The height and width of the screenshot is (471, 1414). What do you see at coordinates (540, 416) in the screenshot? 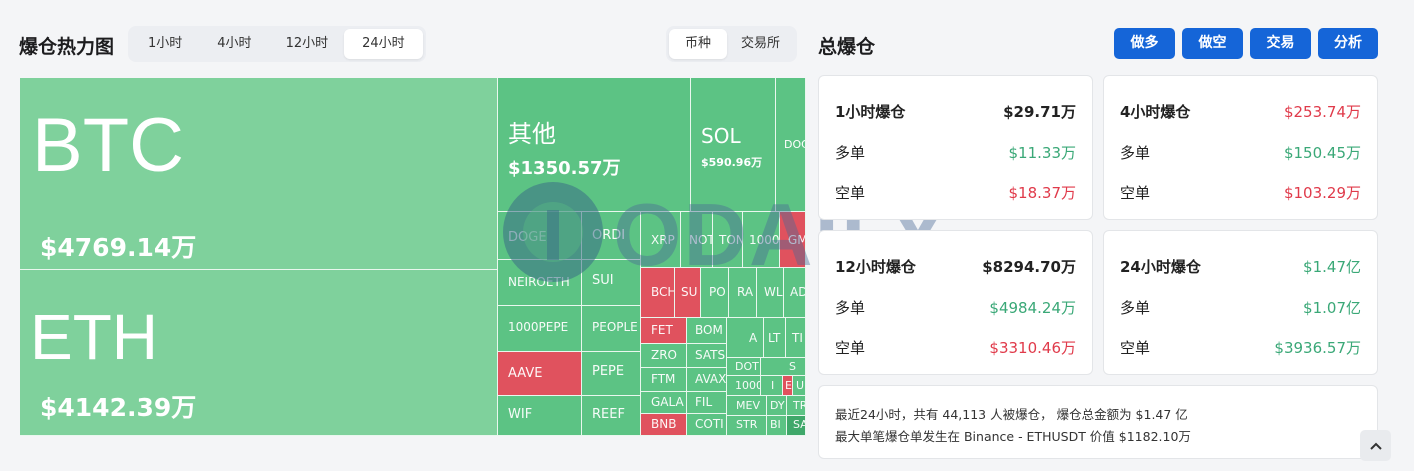
I see `tile-wif: WIF` at bounding box center [540, 416].